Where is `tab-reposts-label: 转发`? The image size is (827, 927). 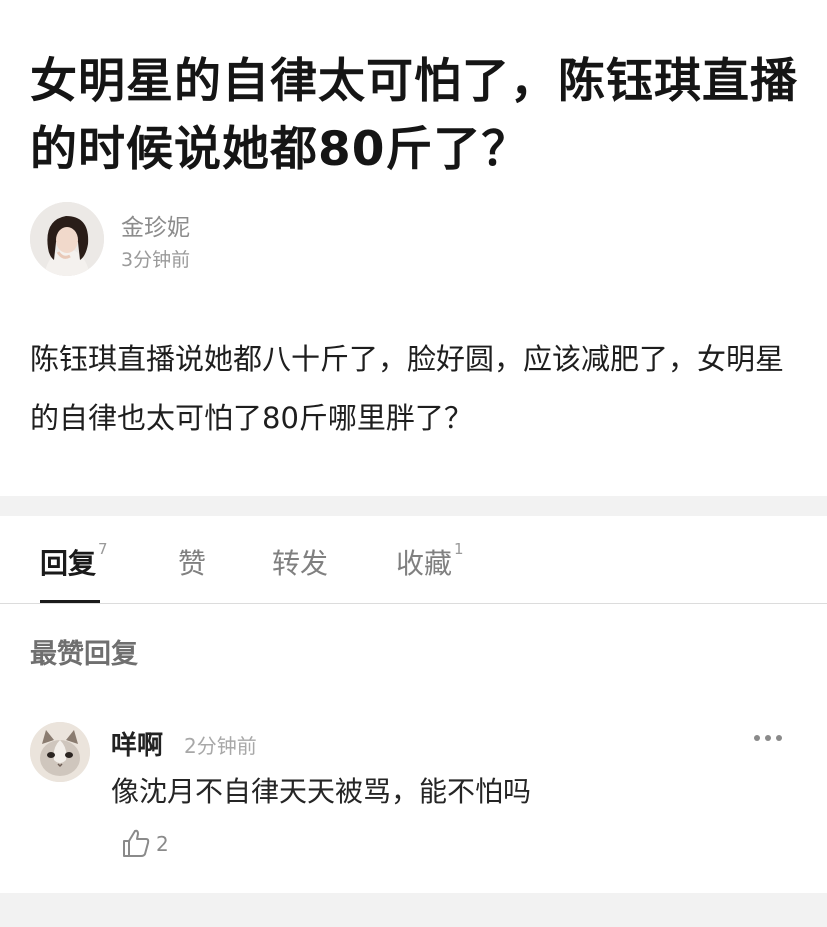
tab-reposts-label: 转发 is located at coordinates (300, 563).